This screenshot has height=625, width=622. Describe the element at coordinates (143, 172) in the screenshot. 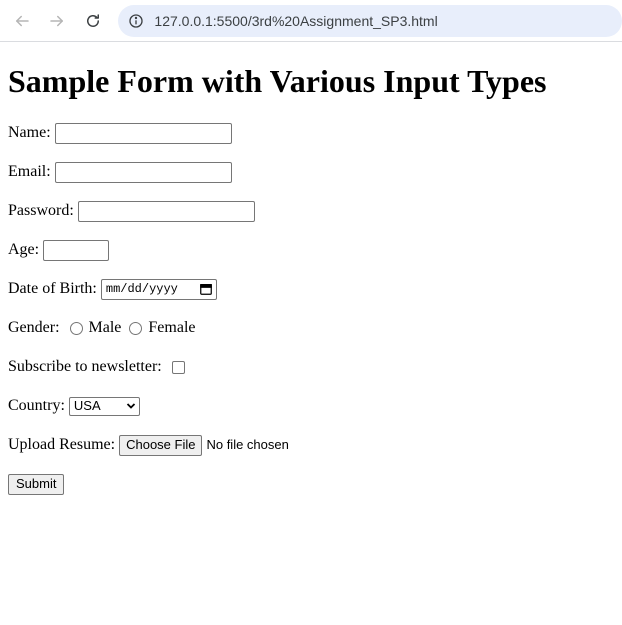

I see `email-input` at that location.